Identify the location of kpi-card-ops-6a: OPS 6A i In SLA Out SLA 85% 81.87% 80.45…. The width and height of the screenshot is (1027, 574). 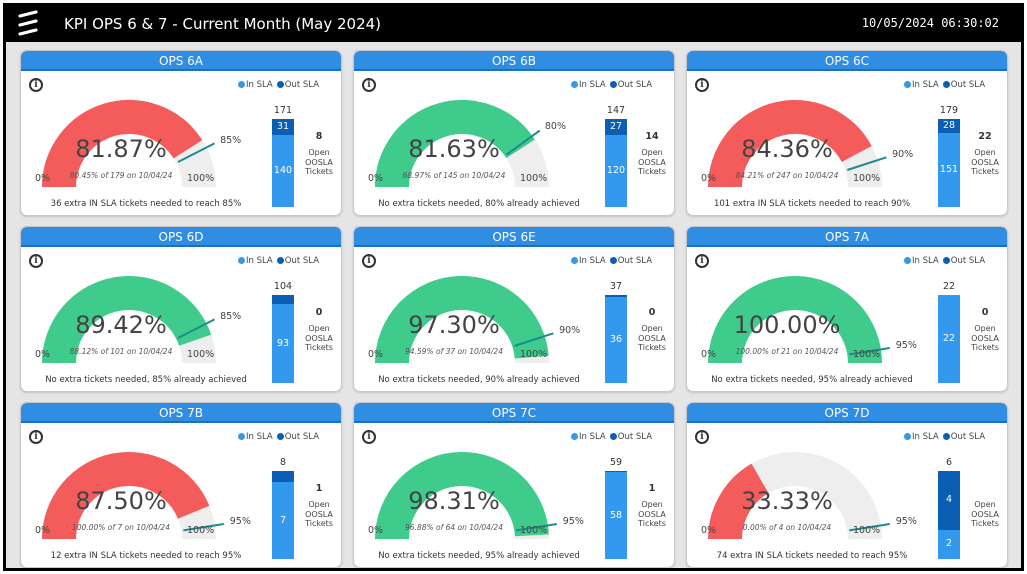
(181, 133).